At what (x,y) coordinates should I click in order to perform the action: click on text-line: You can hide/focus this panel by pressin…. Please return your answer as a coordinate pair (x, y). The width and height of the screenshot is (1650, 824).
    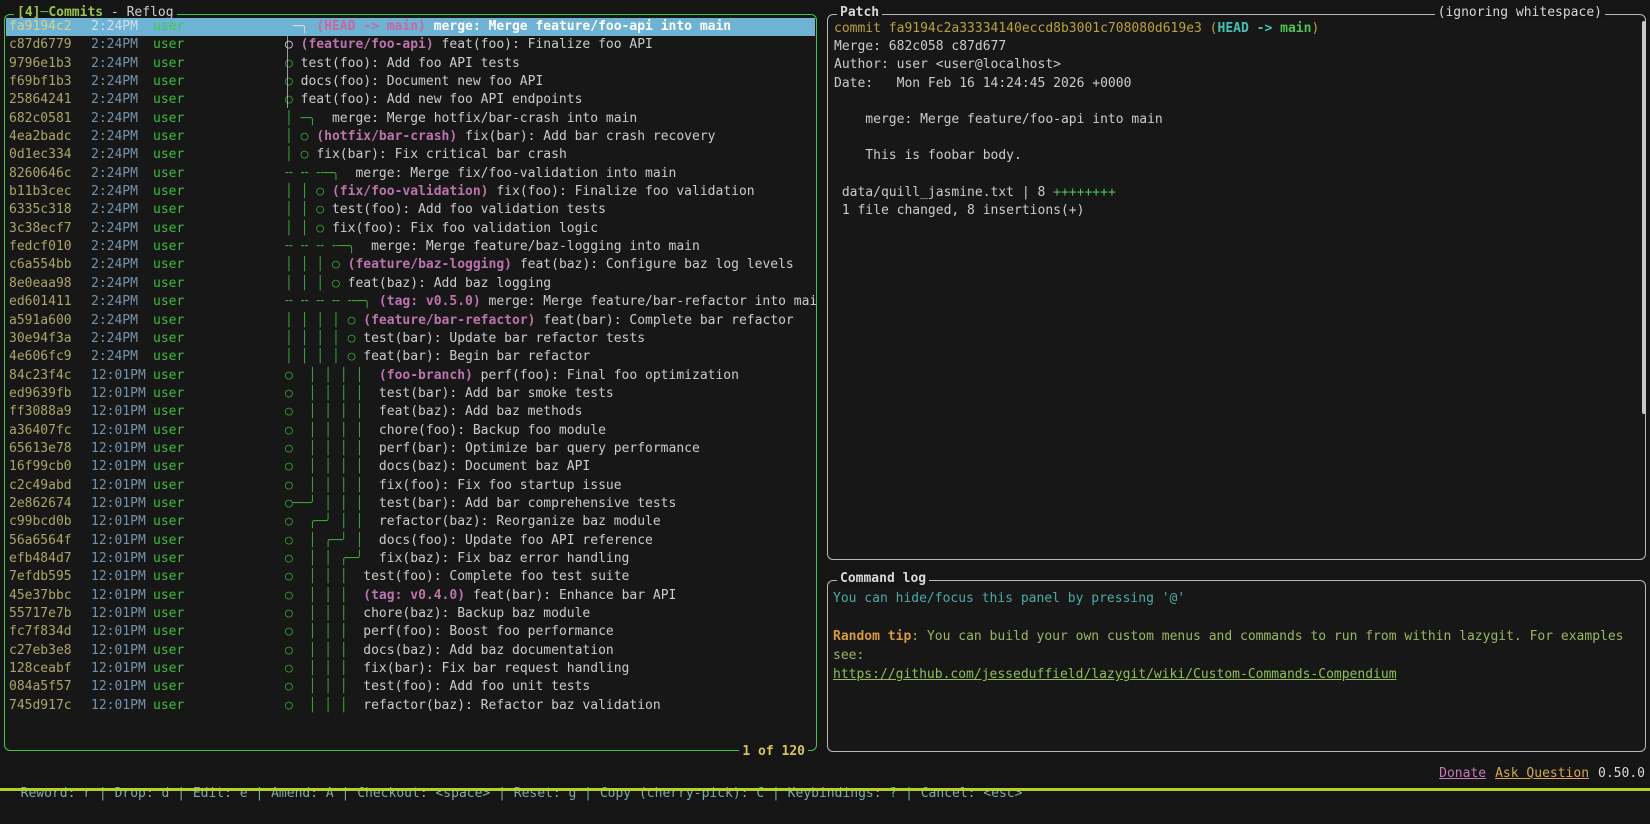
    Looking at the image, I should click on (1234, 598).